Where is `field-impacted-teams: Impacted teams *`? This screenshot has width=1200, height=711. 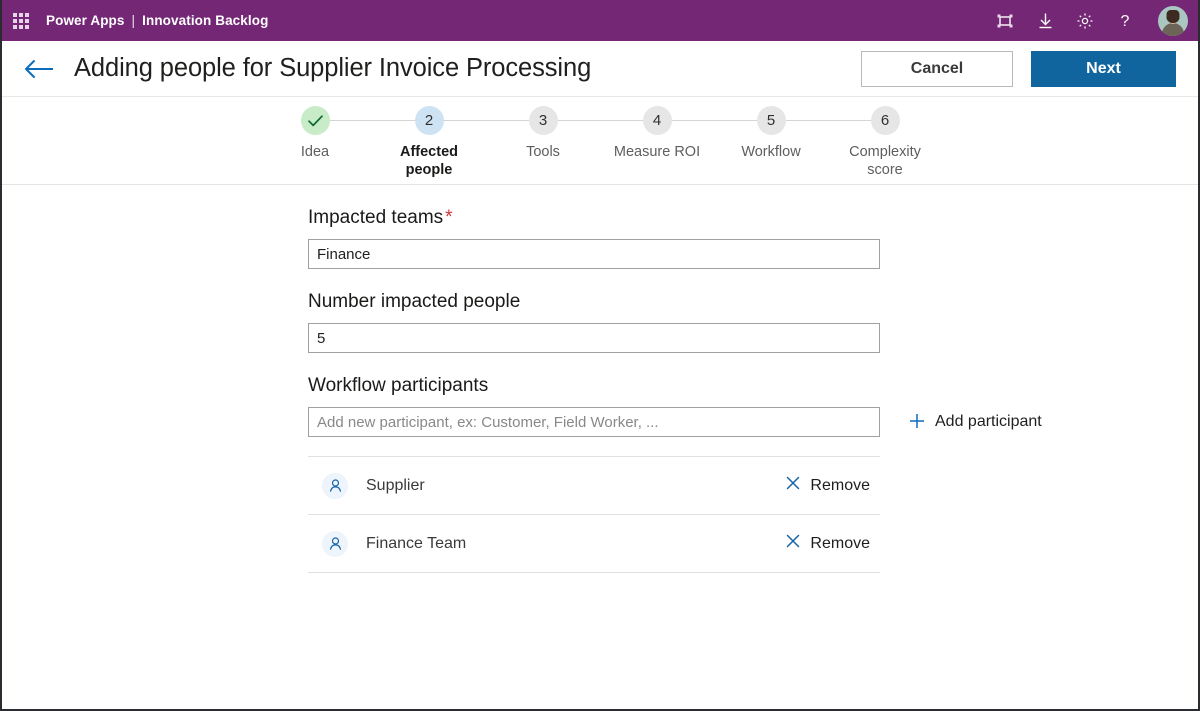
field-impacted-teams: Impacted teams * is located at coordinates (753, 238).